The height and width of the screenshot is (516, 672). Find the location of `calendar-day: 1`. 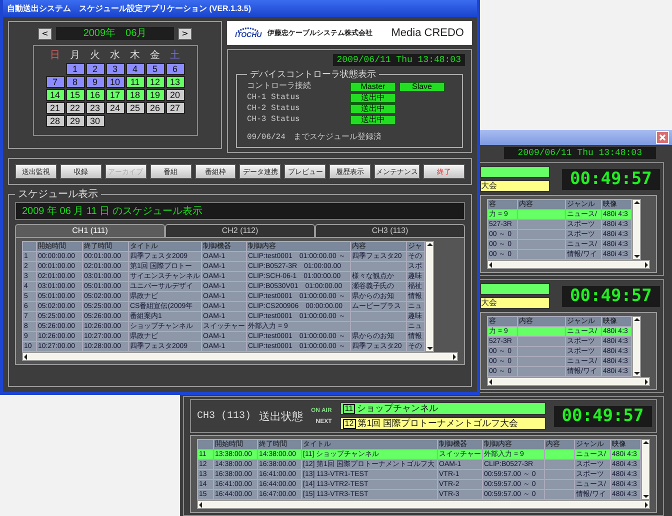

calendar-day: 1 is located at coordinates (75, 69).